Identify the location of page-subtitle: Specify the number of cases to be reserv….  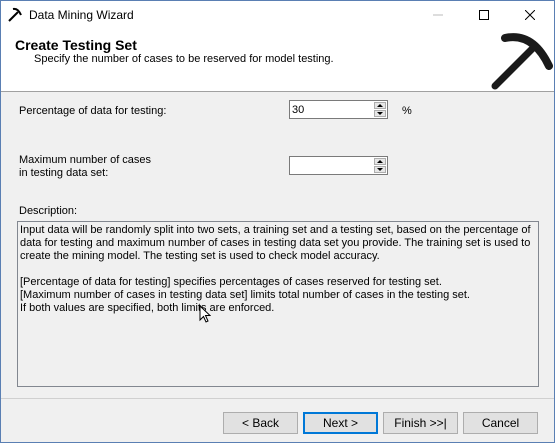
(184, 59).